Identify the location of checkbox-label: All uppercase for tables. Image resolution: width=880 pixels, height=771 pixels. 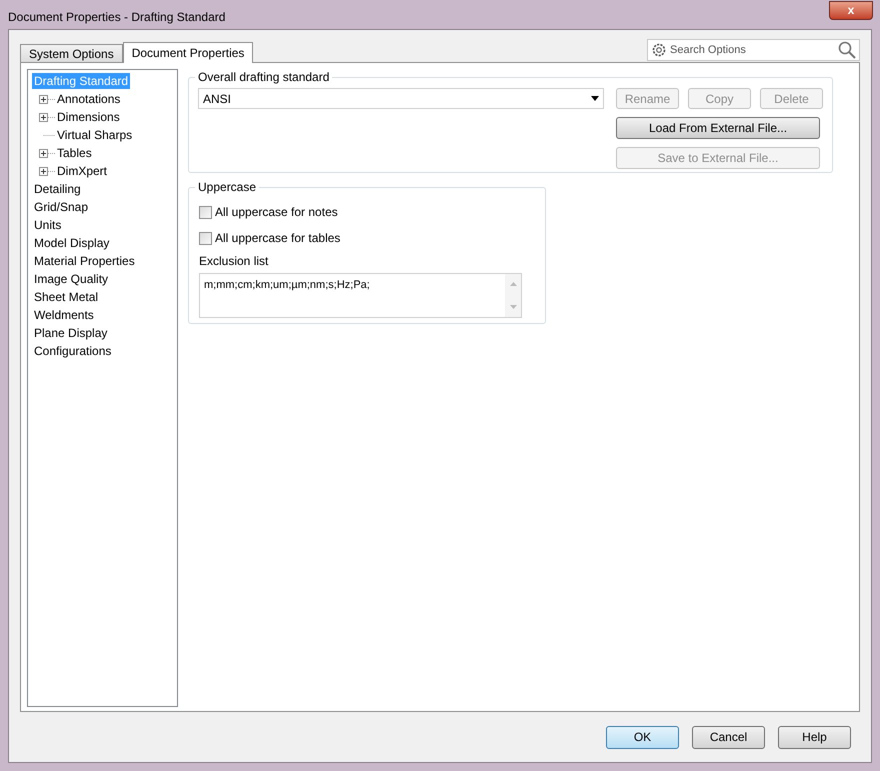
(277, 238).